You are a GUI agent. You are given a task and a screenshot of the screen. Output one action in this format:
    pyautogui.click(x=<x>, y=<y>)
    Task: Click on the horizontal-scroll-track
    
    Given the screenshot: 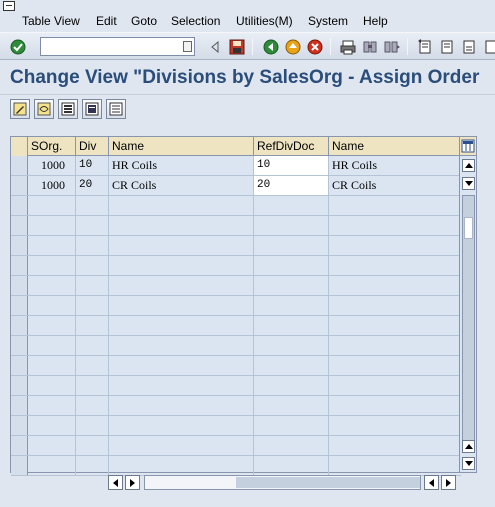 What is the action you would take?
    pyautogui.click(x=282, y=482)
    